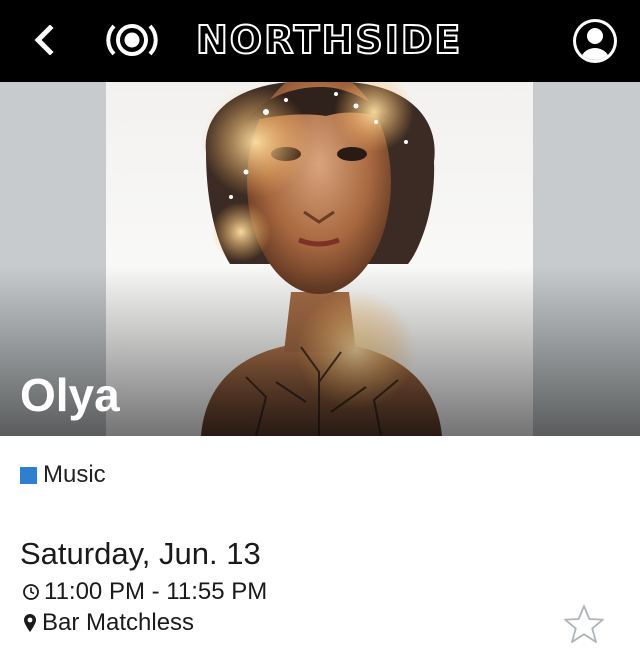 The height and width of the screenshot is (652, 640). Describe the element at coordinates (30, 623) in the screenshot. I see `map-pin-icon` at that location.